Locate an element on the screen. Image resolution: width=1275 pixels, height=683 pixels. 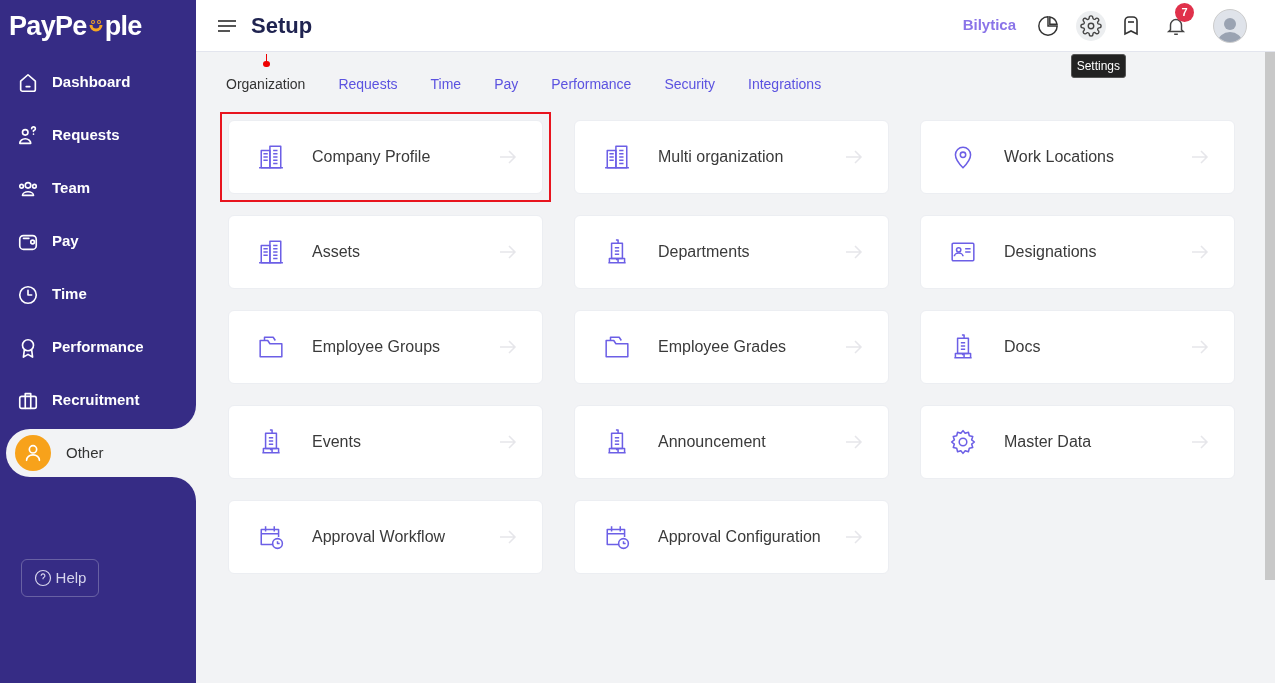
notification-badge: 7 is located at coordinates (1184, 12).